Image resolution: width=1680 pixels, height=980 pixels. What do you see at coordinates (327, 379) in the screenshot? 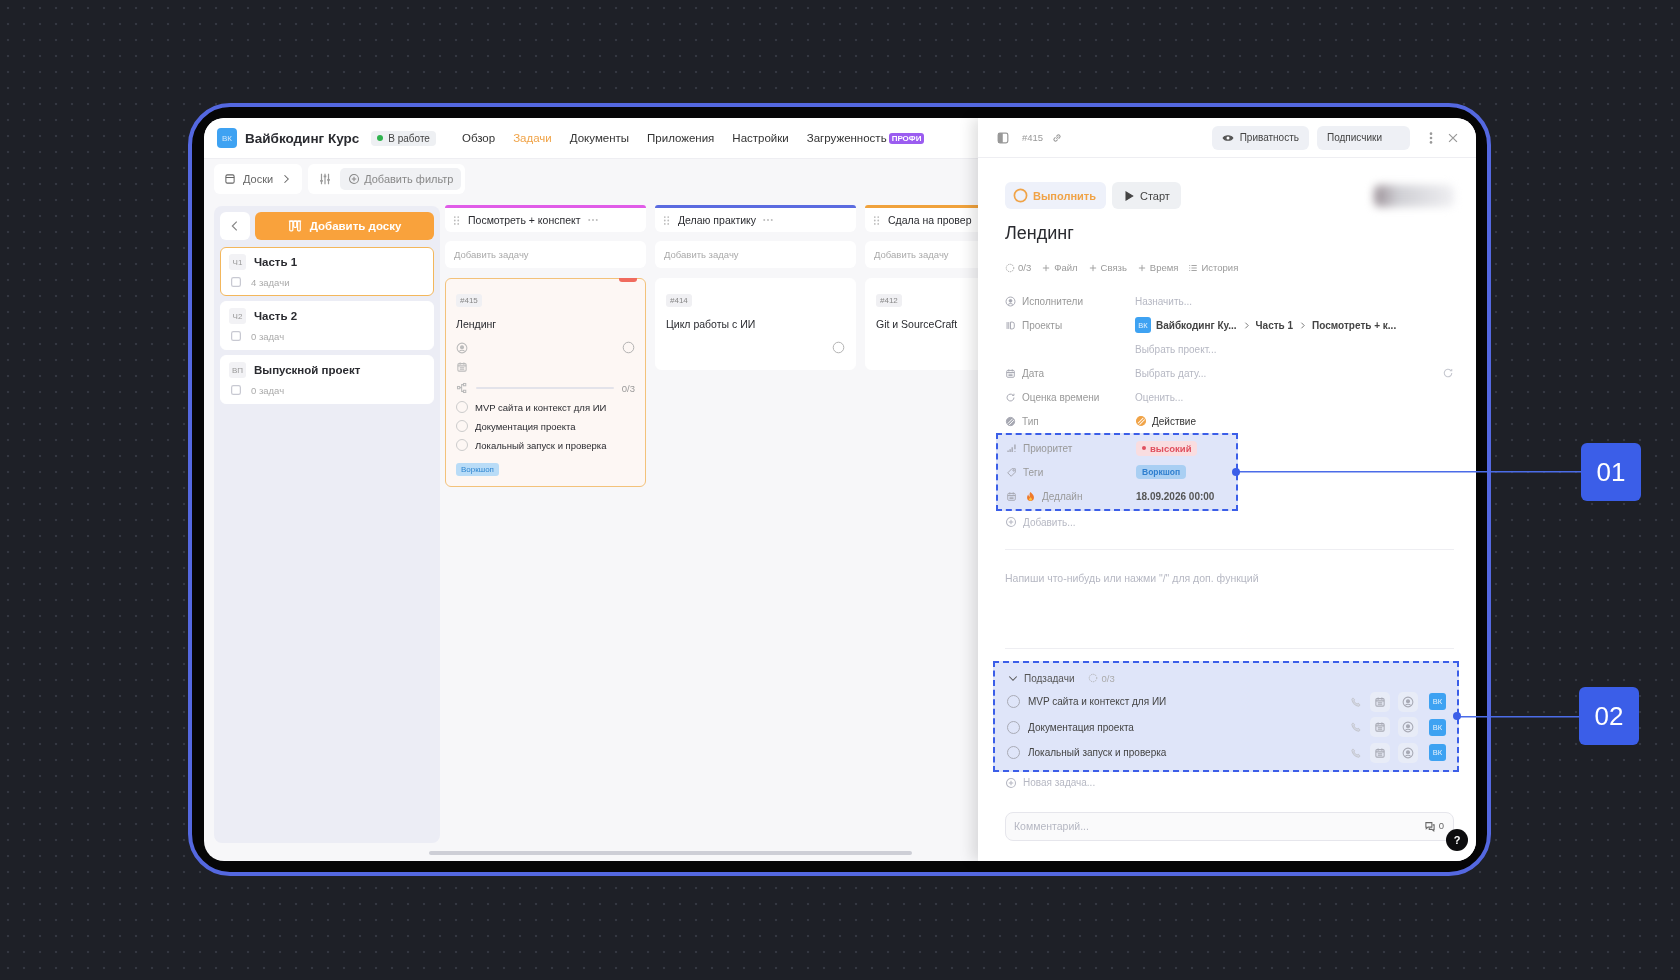
I see `board-item: ВП Выпускной проект 0 задач` at bounding box center [327, 379].